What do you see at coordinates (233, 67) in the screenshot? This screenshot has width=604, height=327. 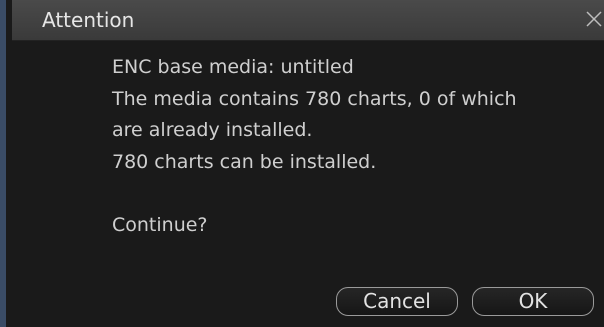 I see `message-line-media: ENC base media: untitled` at bounding box center [233, 67].